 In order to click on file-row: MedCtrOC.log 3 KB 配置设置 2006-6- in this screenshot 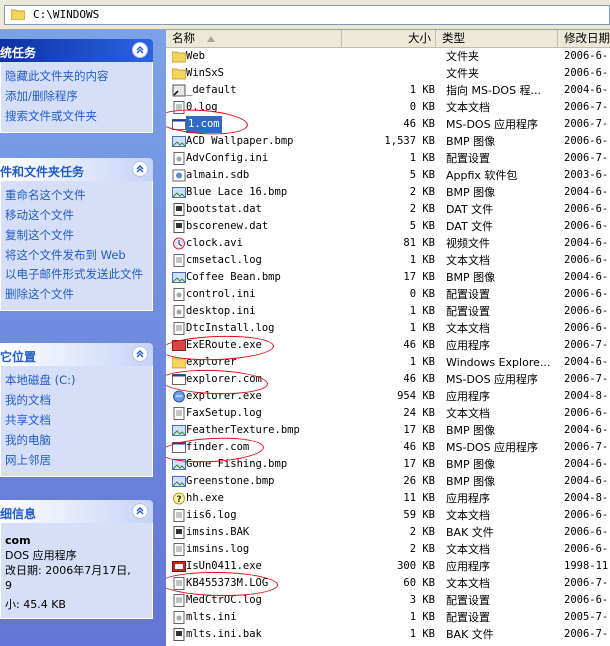, I will do `click(388, 600)`.